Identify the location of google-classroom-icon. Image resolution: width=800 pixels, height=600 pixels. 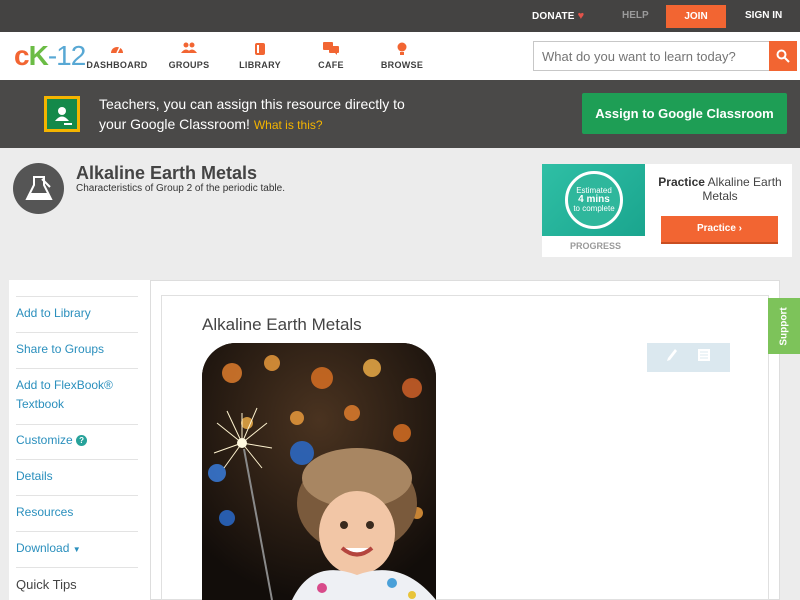
(62, 114).